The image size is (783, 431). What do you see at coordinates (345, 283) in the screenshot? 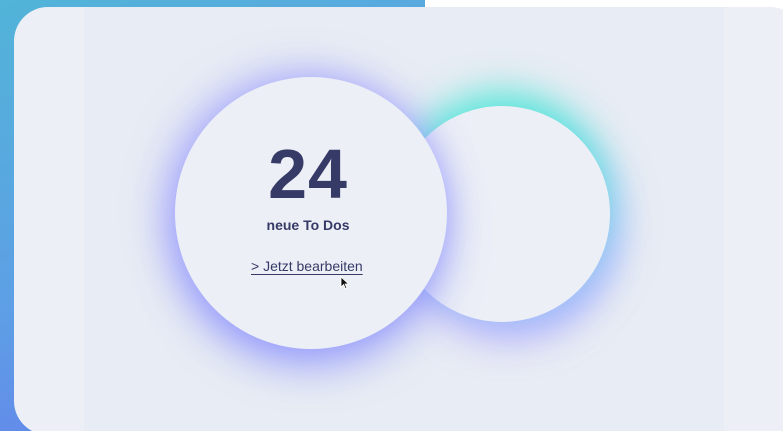
I see `mouse-pointer-icon` at bounding box center [345, 283].